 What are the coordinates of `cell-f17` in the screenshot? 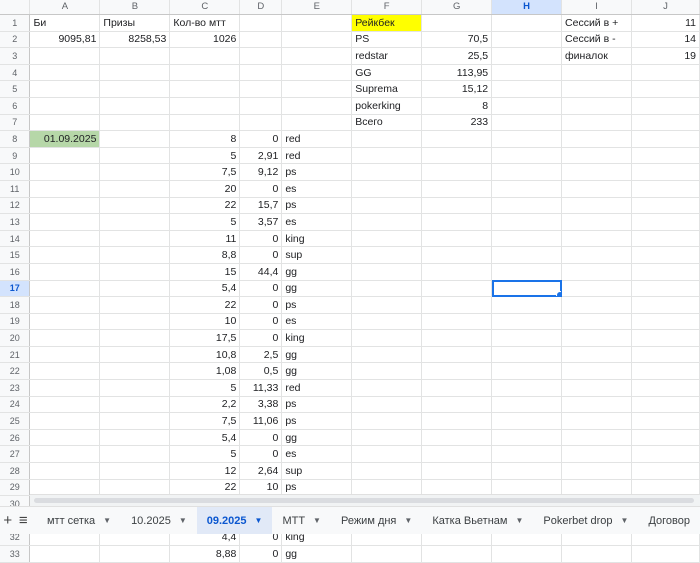 It's located at (387, 289).